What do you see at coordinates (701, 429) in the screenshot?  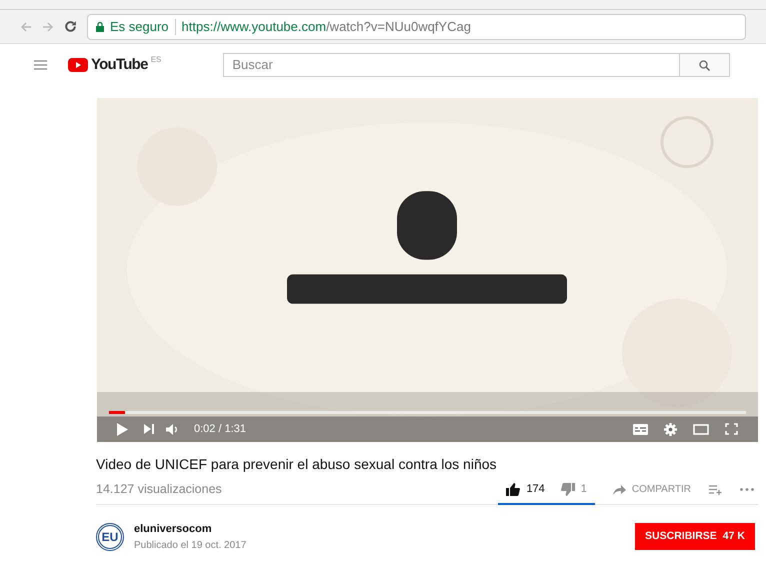 I see `theater-mode-icon` at bounding box center [701, 429].